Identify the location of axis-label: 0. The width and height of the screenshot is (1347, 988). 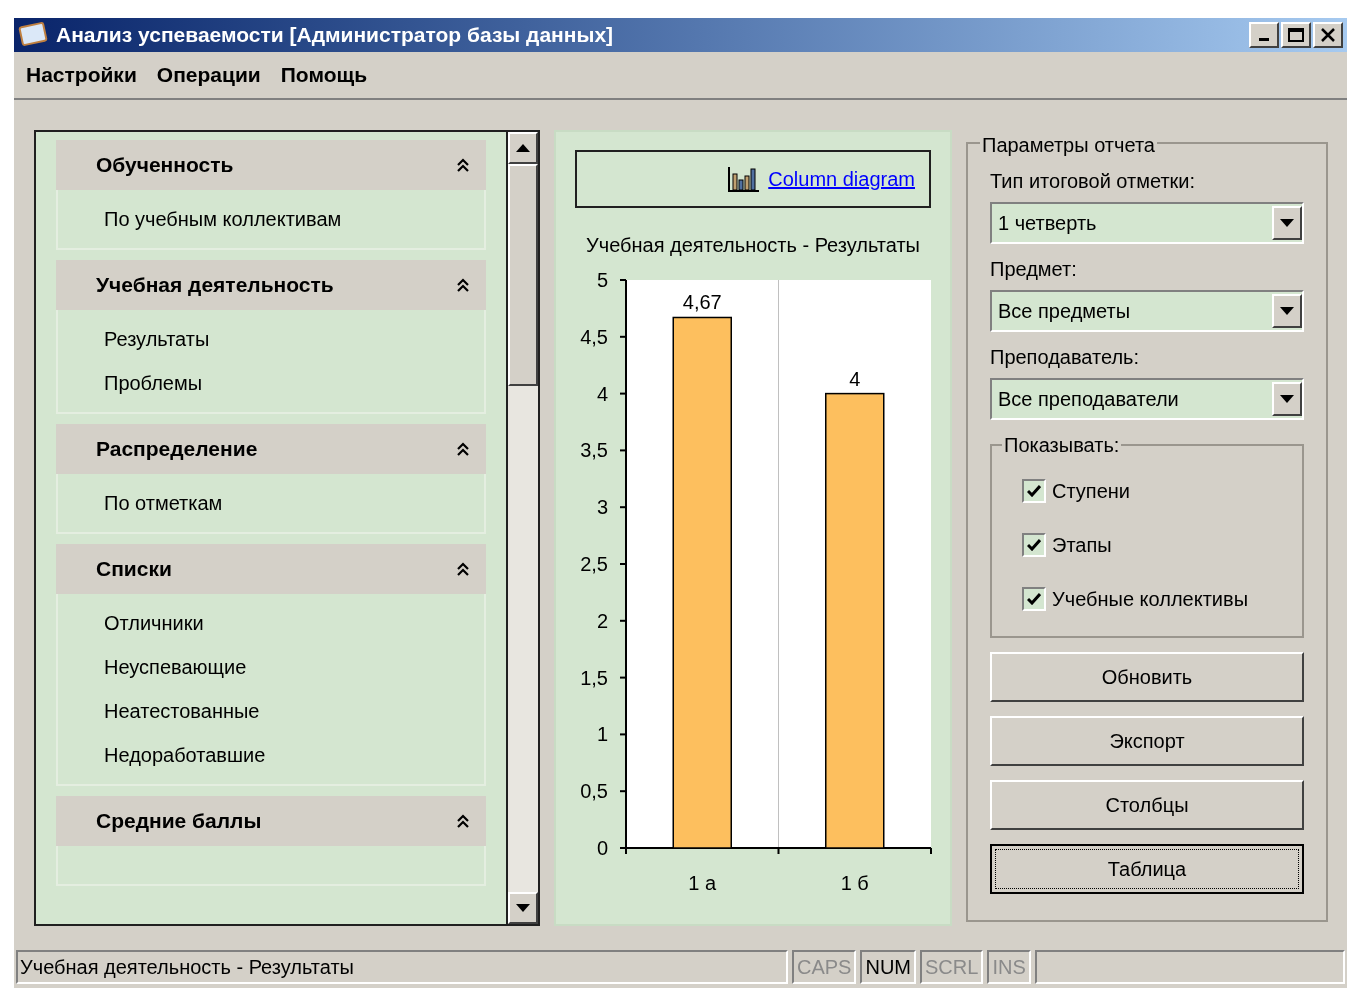
(602, 848).